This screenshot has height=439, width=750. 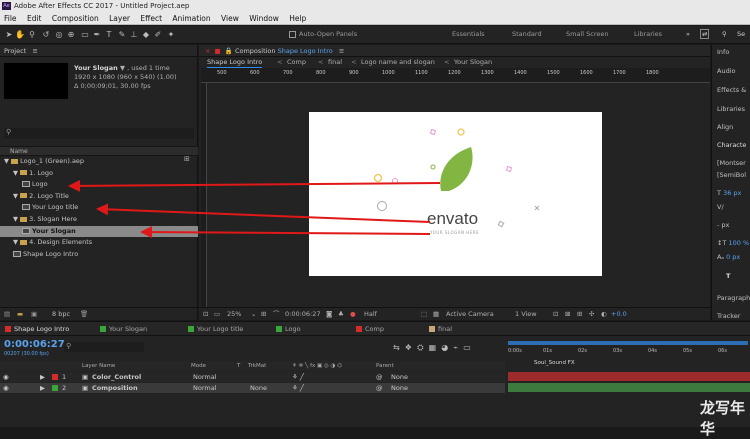 What do you see at coordinates (99, 219) in the screenshot?
I see `project-item-5: ▼ 3. Slogan Here` at bounding box center [99, 219].